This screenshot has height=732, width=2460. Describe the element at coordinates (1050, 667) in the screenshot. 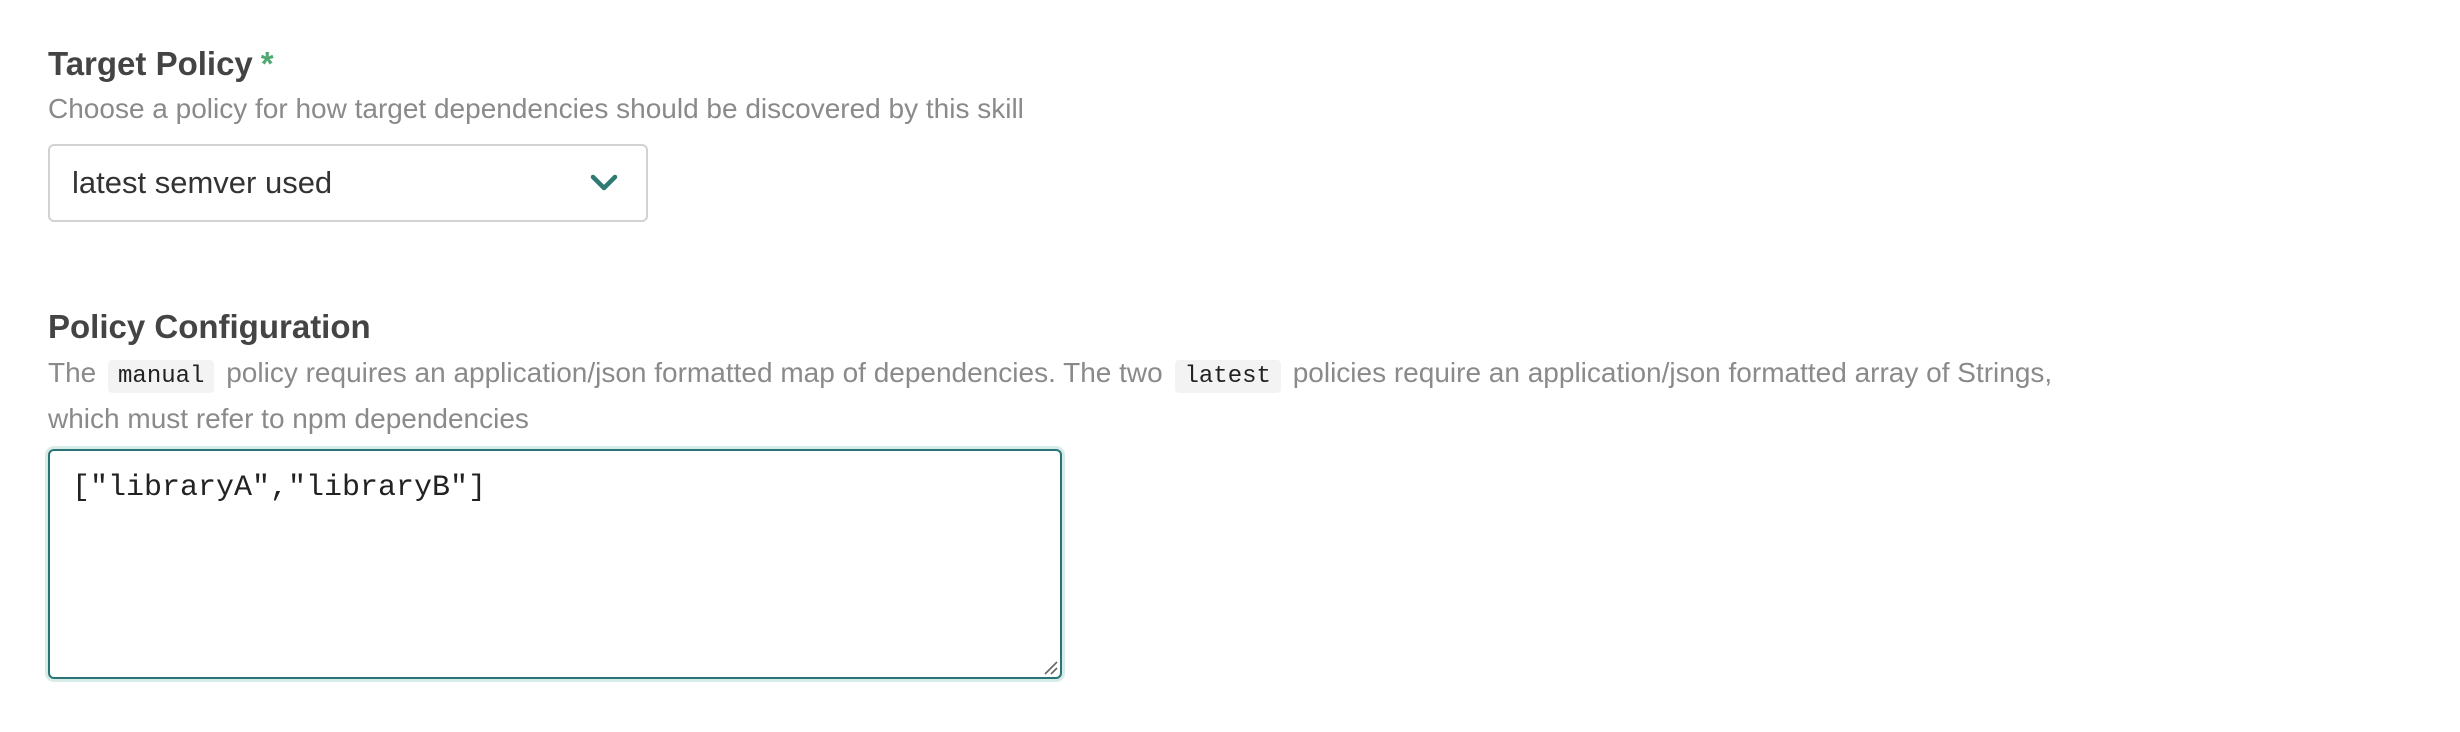

I see `resize-handle-icon` at that location.